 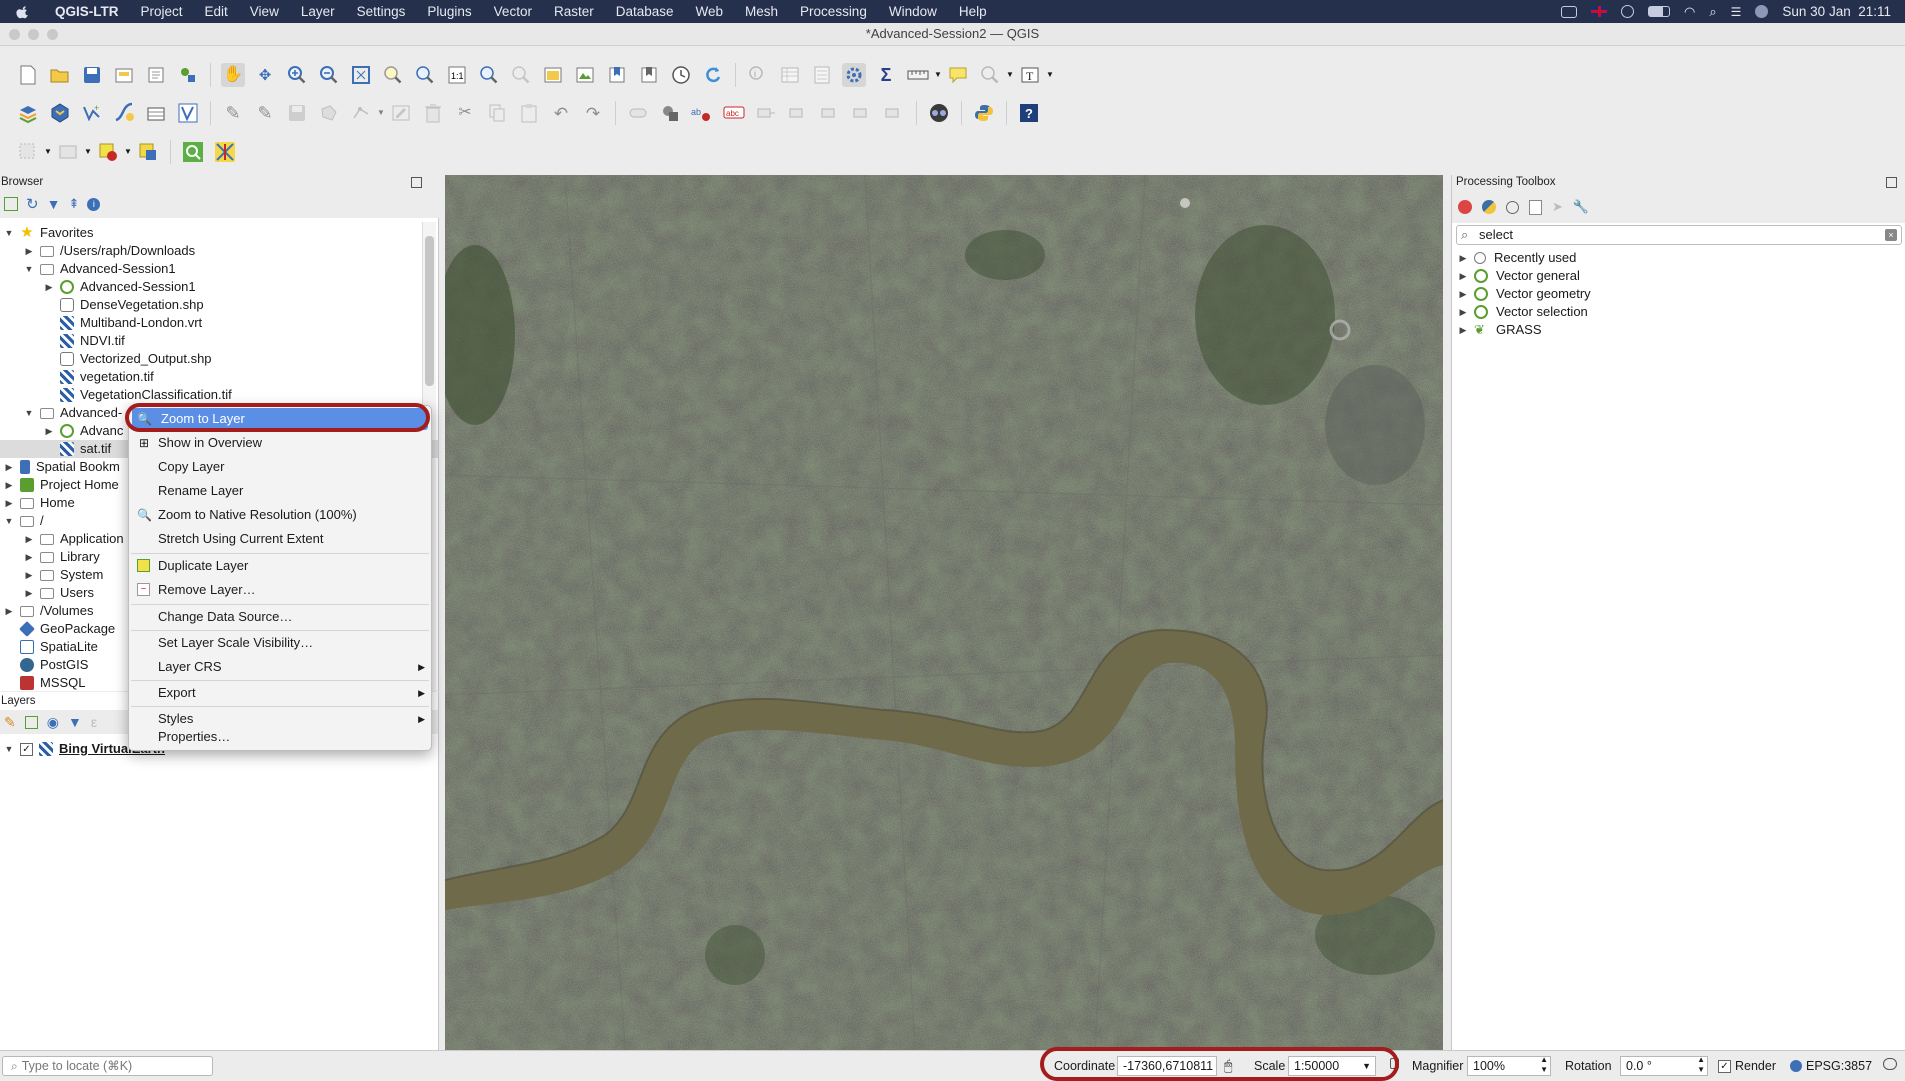 What do you see at coordinates (1659, 11) in the screenshot?
I see `battery-icon` at bounding box center [1659, 11].